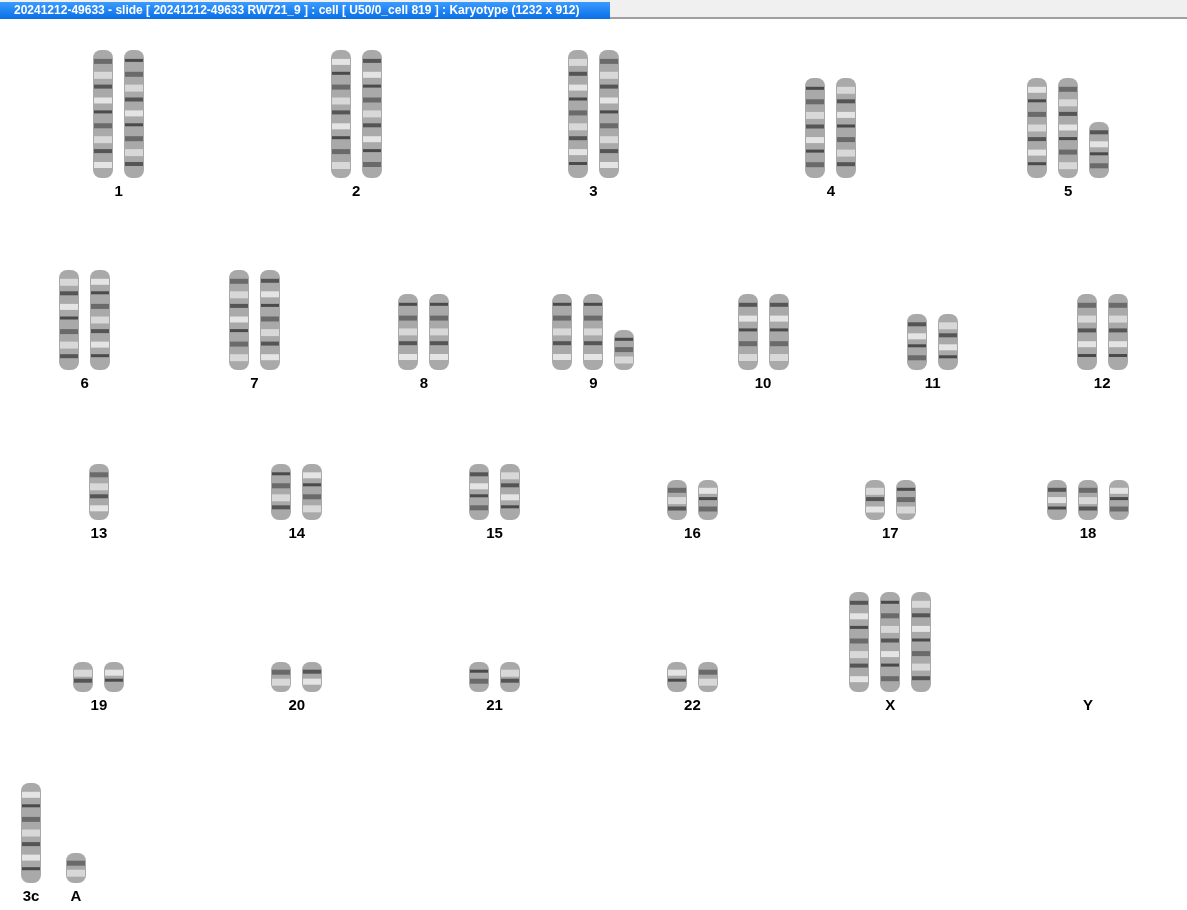 The height and width of the screenshot is (910, 1187). Describe the element at coordinates (692, 705) in the screenshot. I see `chromosome-number: 22` at that location.